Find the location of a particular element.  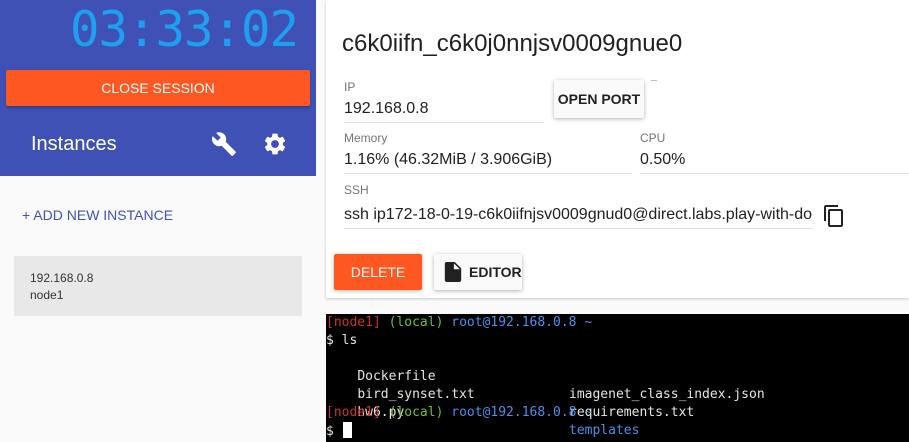

terminal-output-row: Dockerfile imagenet_class_index.json is located at coordinates (617, 376).